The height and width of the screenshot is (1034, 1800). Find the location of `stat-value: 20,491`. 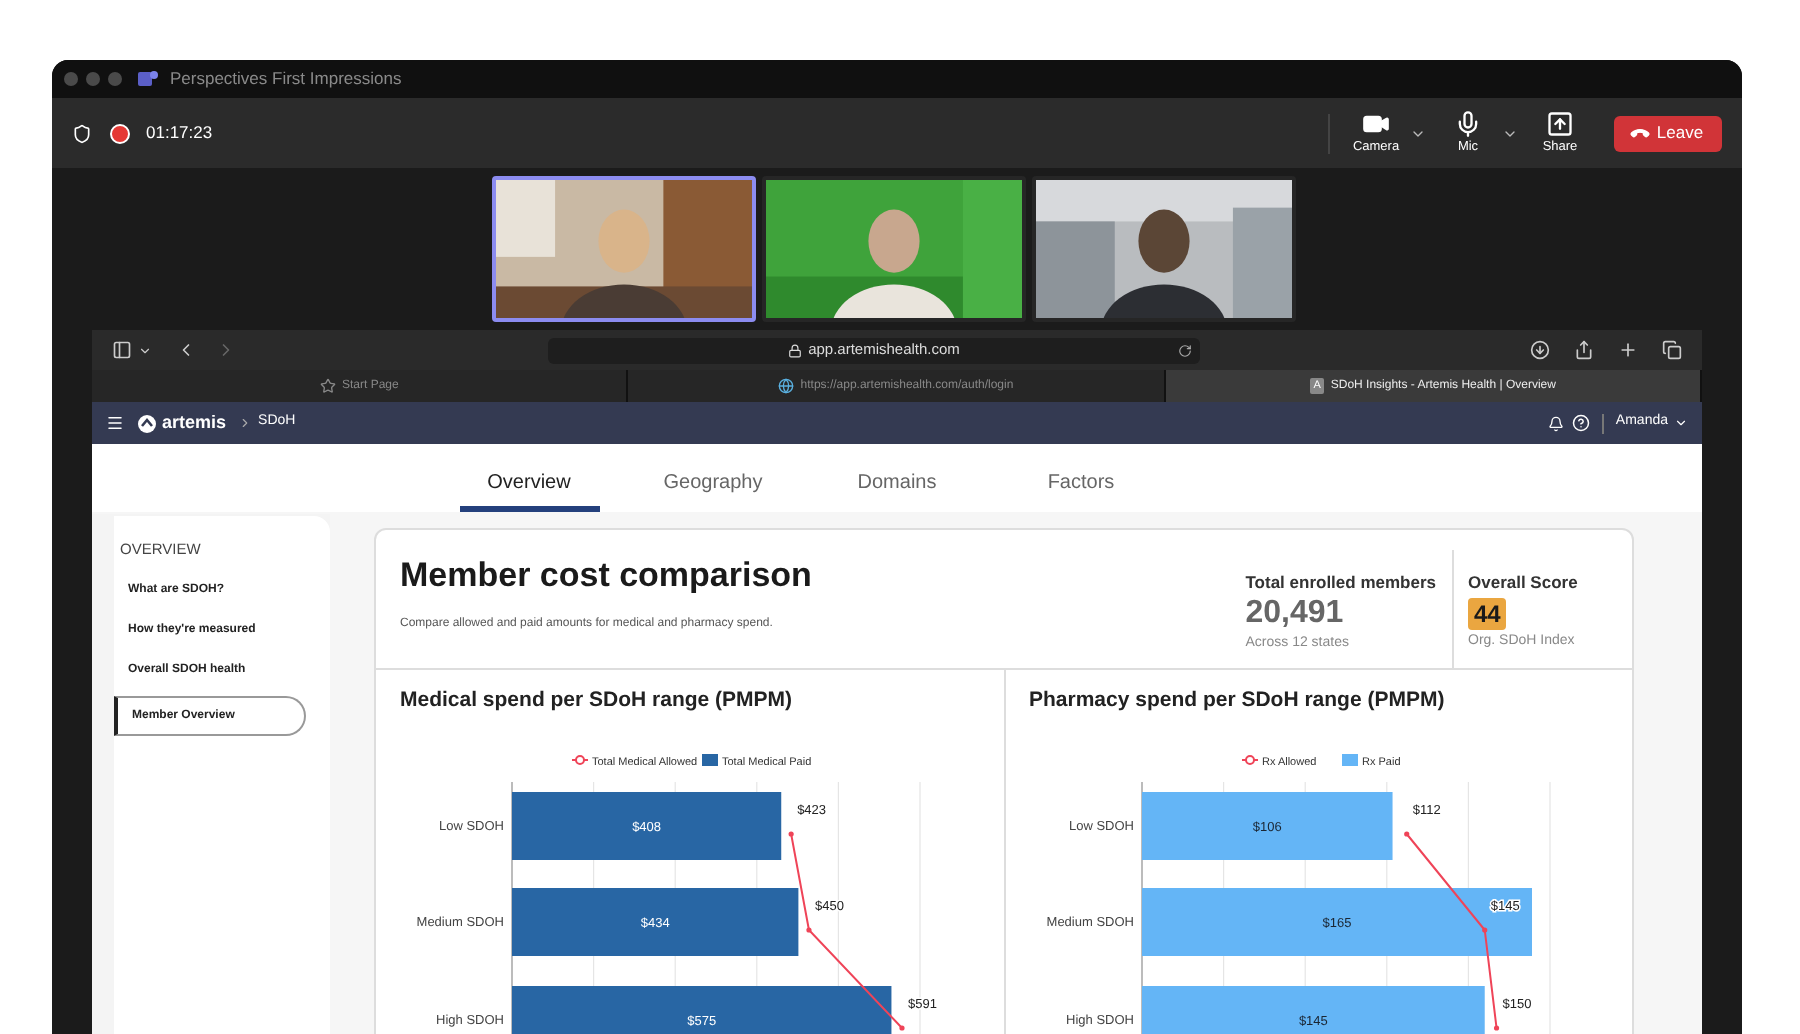

stat-value: 20,491 is located at coordinates (1295, 613).